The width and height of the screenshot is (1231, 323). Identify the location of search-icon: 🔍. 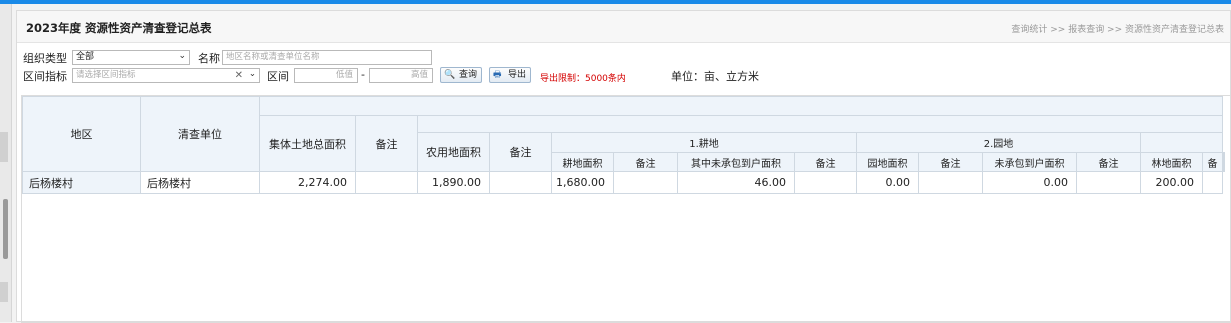
(450, 75).